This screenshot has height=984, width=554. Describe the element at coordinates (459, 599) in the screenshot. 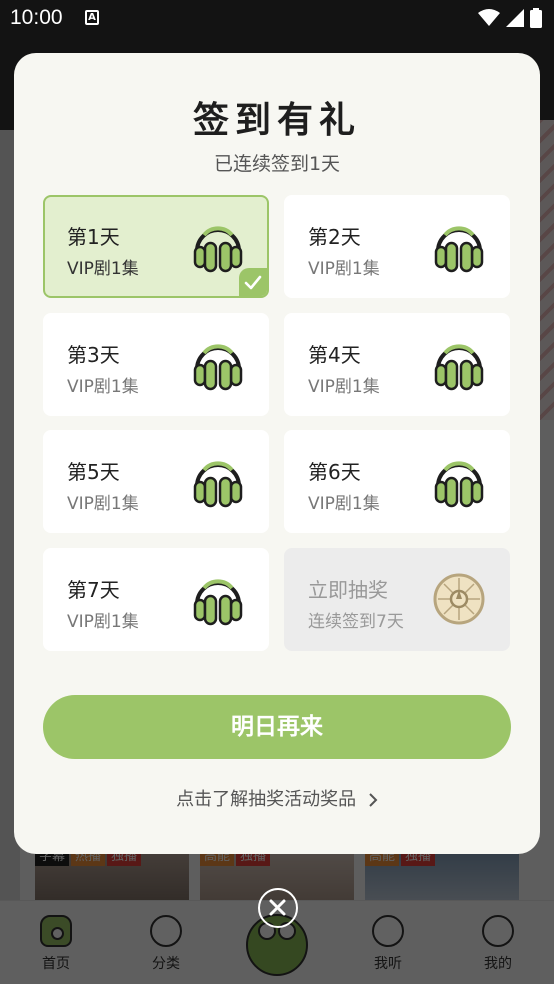

I see `lottery-wheel-icon` at that location.